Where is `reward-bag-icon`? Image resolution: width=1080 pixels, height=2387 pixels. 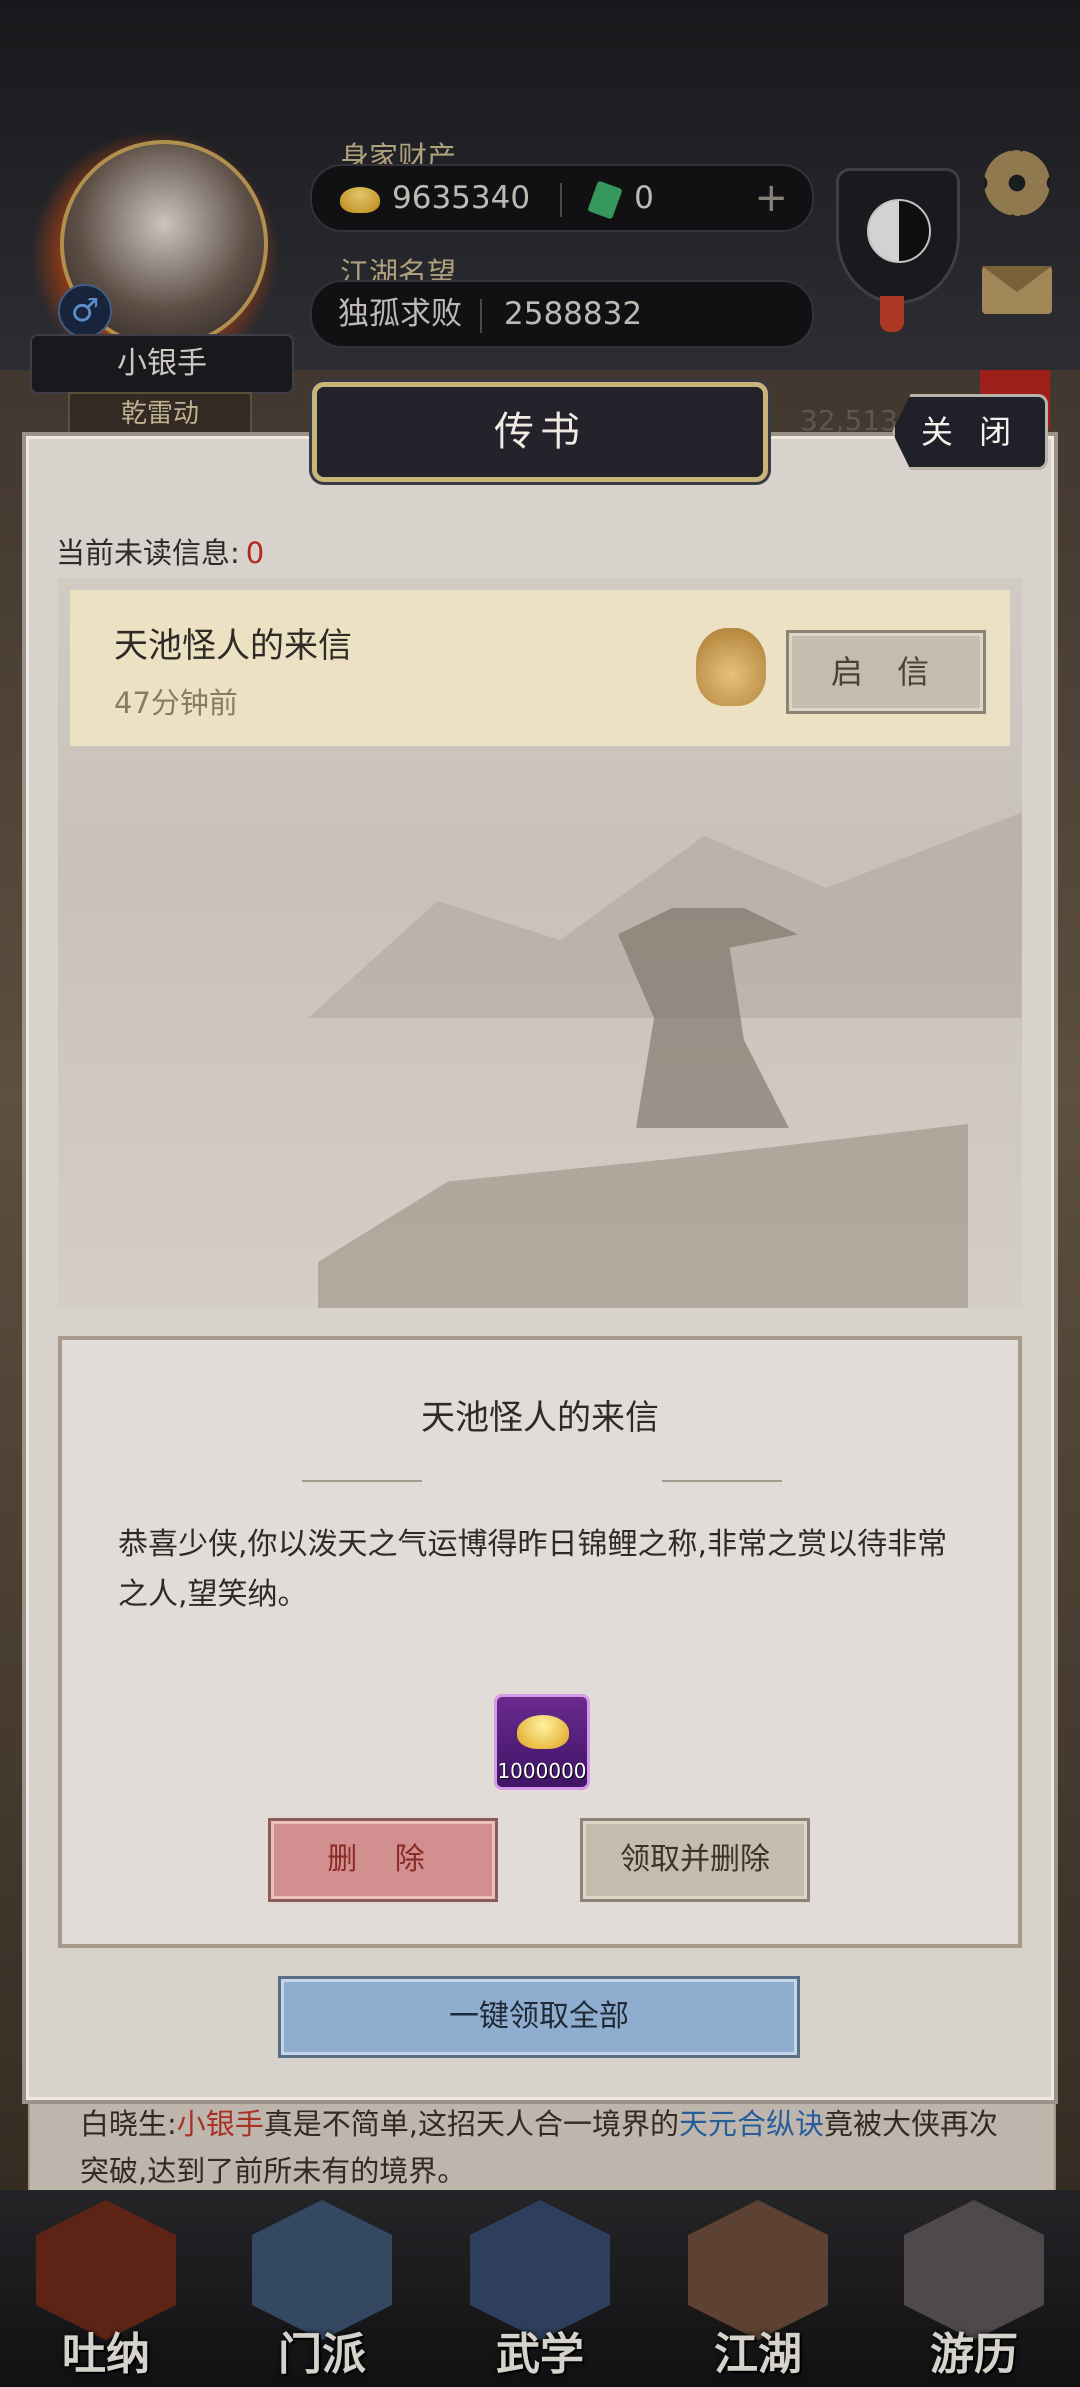 reward-bag-icon is located at coordinates (731, 667).